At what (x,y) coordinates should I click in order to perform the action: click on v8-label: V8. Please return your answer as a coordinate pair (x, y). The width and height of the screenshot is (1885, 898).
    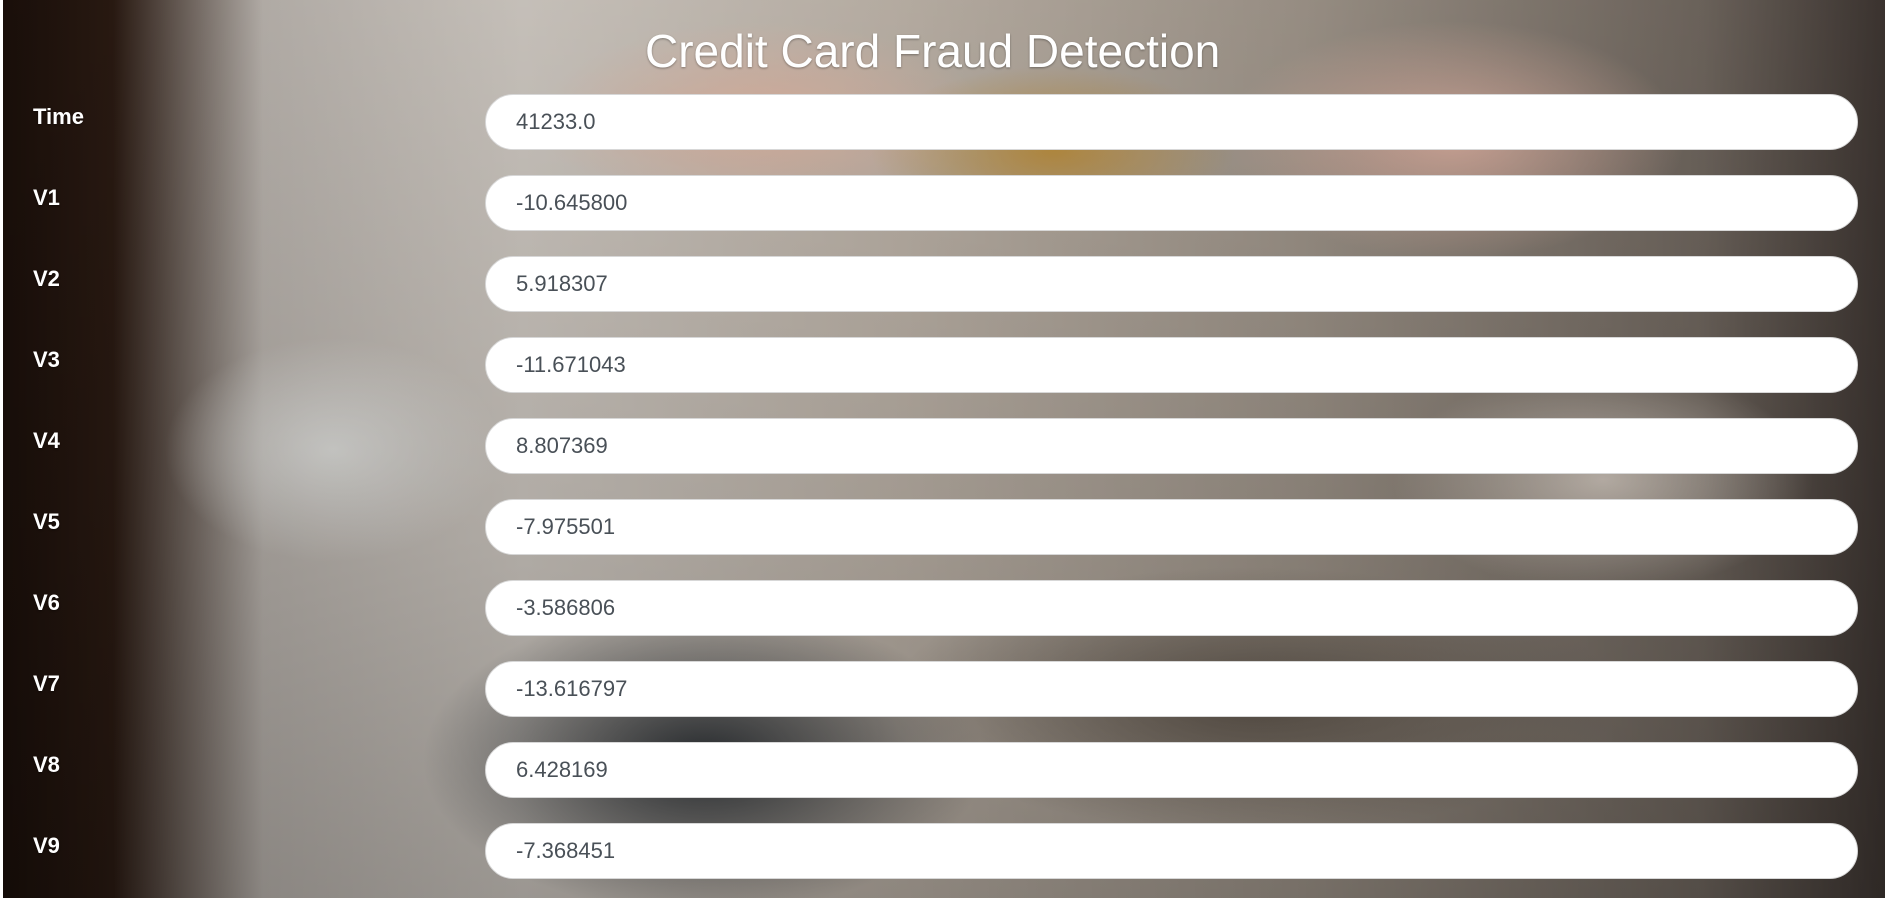
    Looking at the image, I should click on (46, 764).